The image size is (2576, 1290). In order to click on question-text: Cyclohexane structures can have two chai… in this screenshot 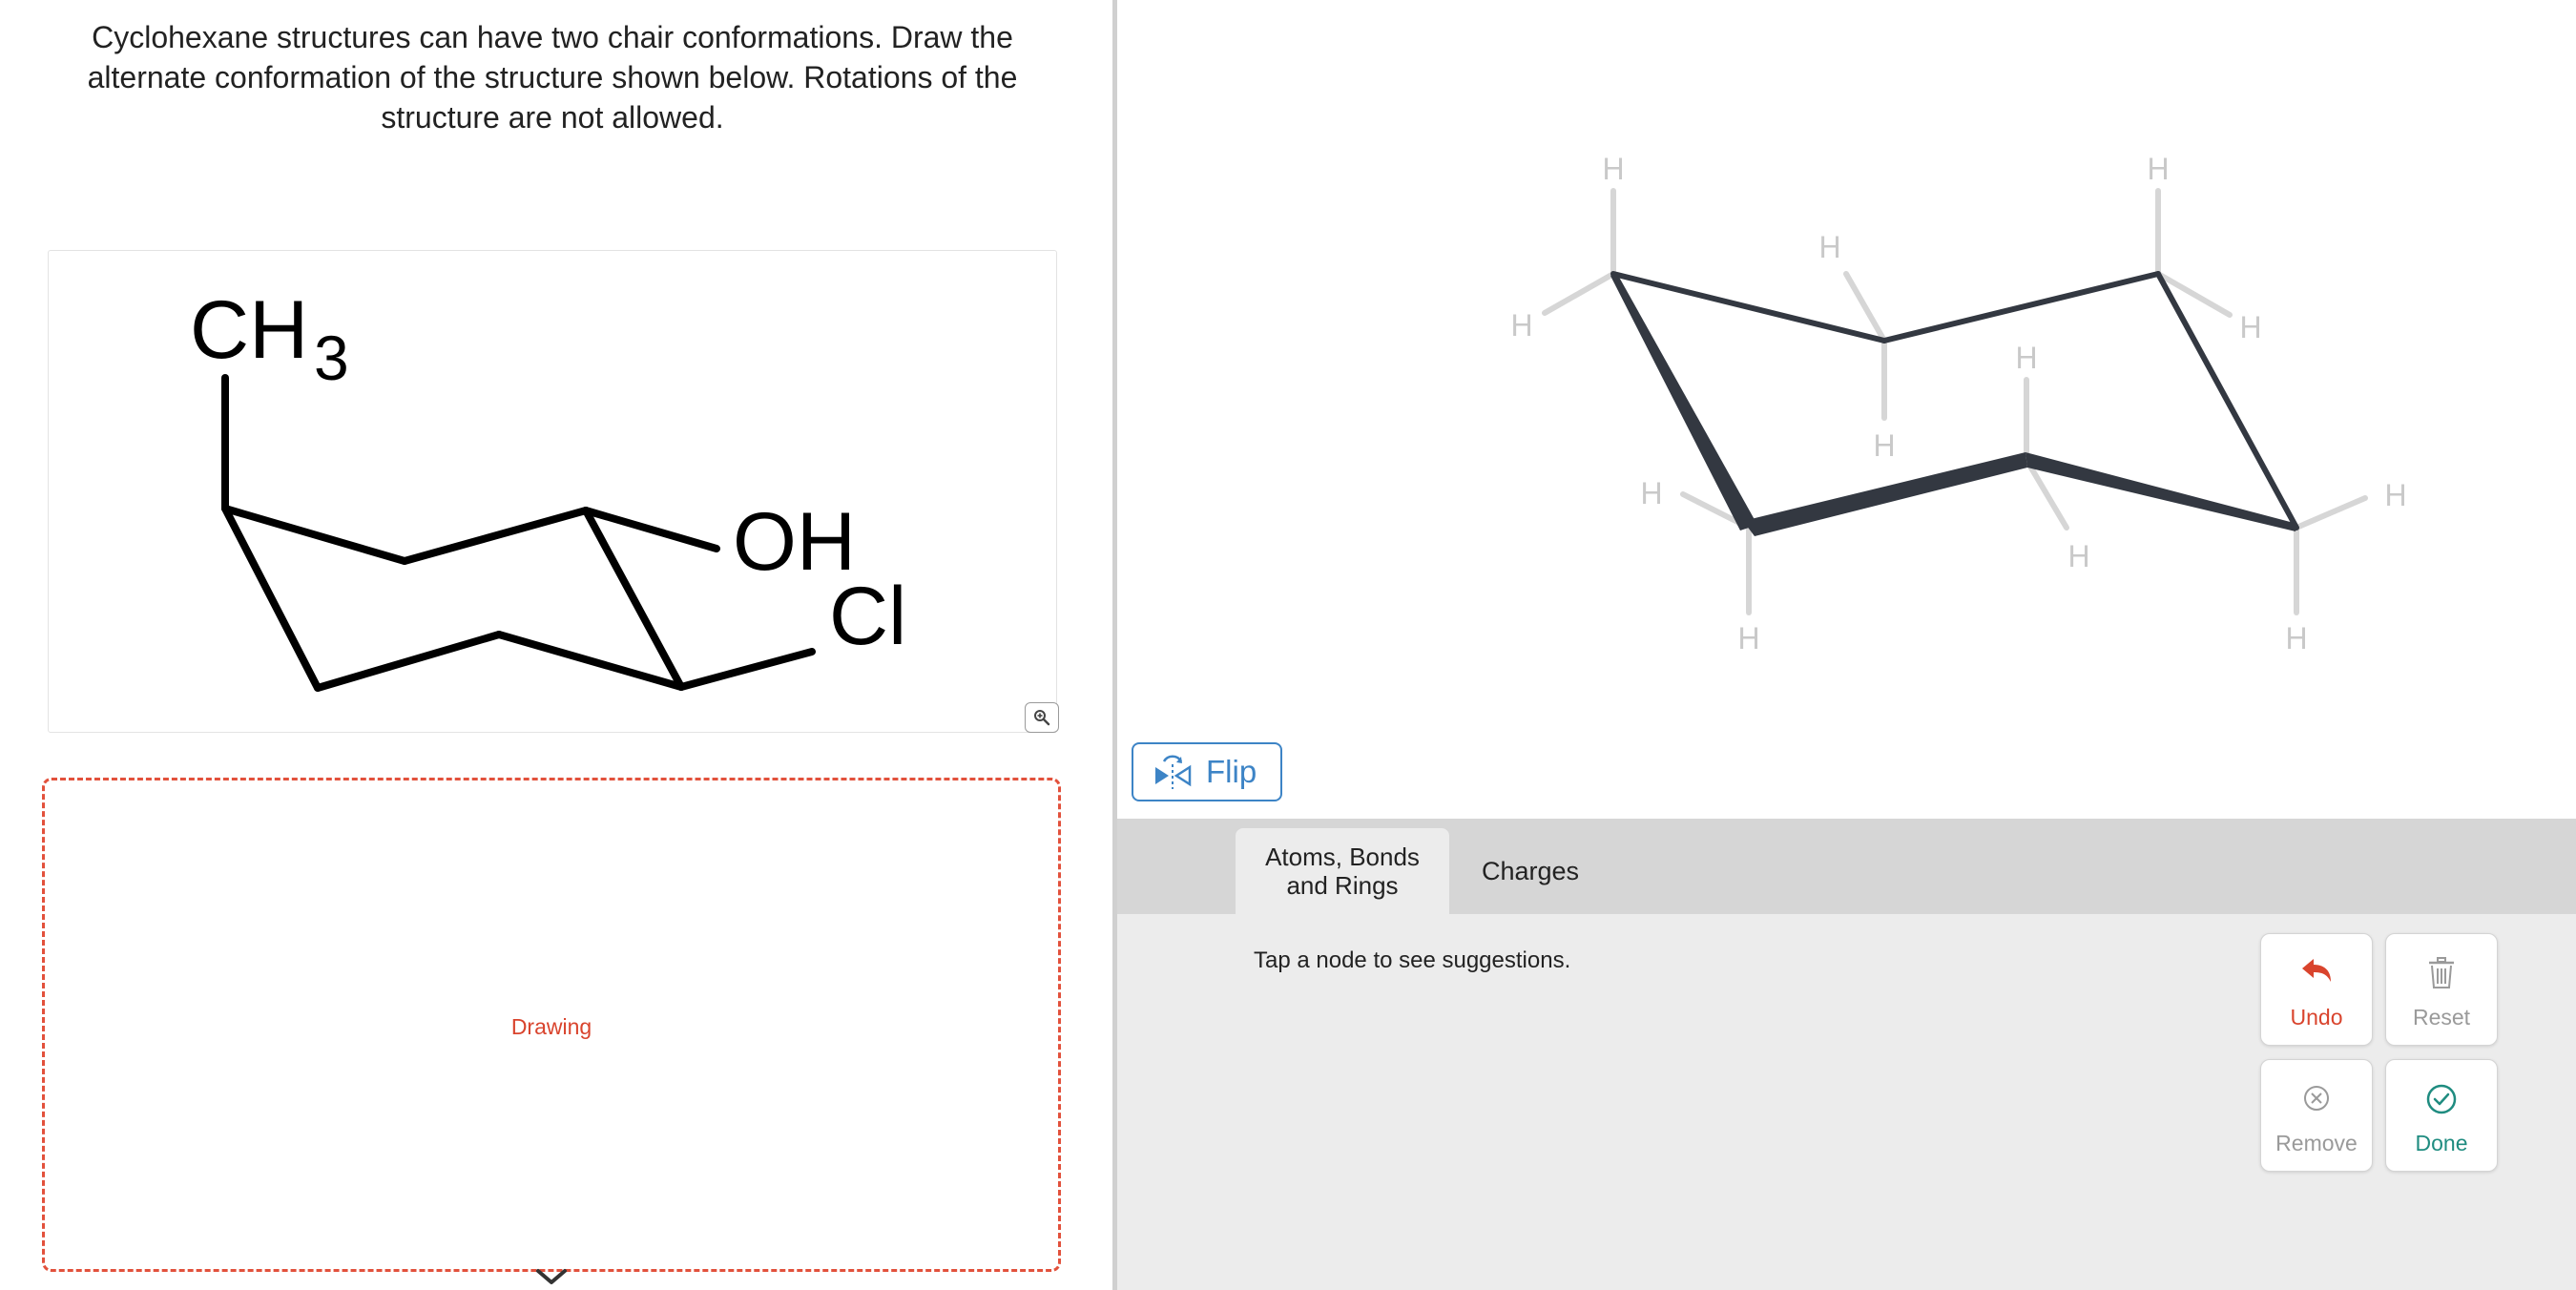, I will do `click(552, 78)`.